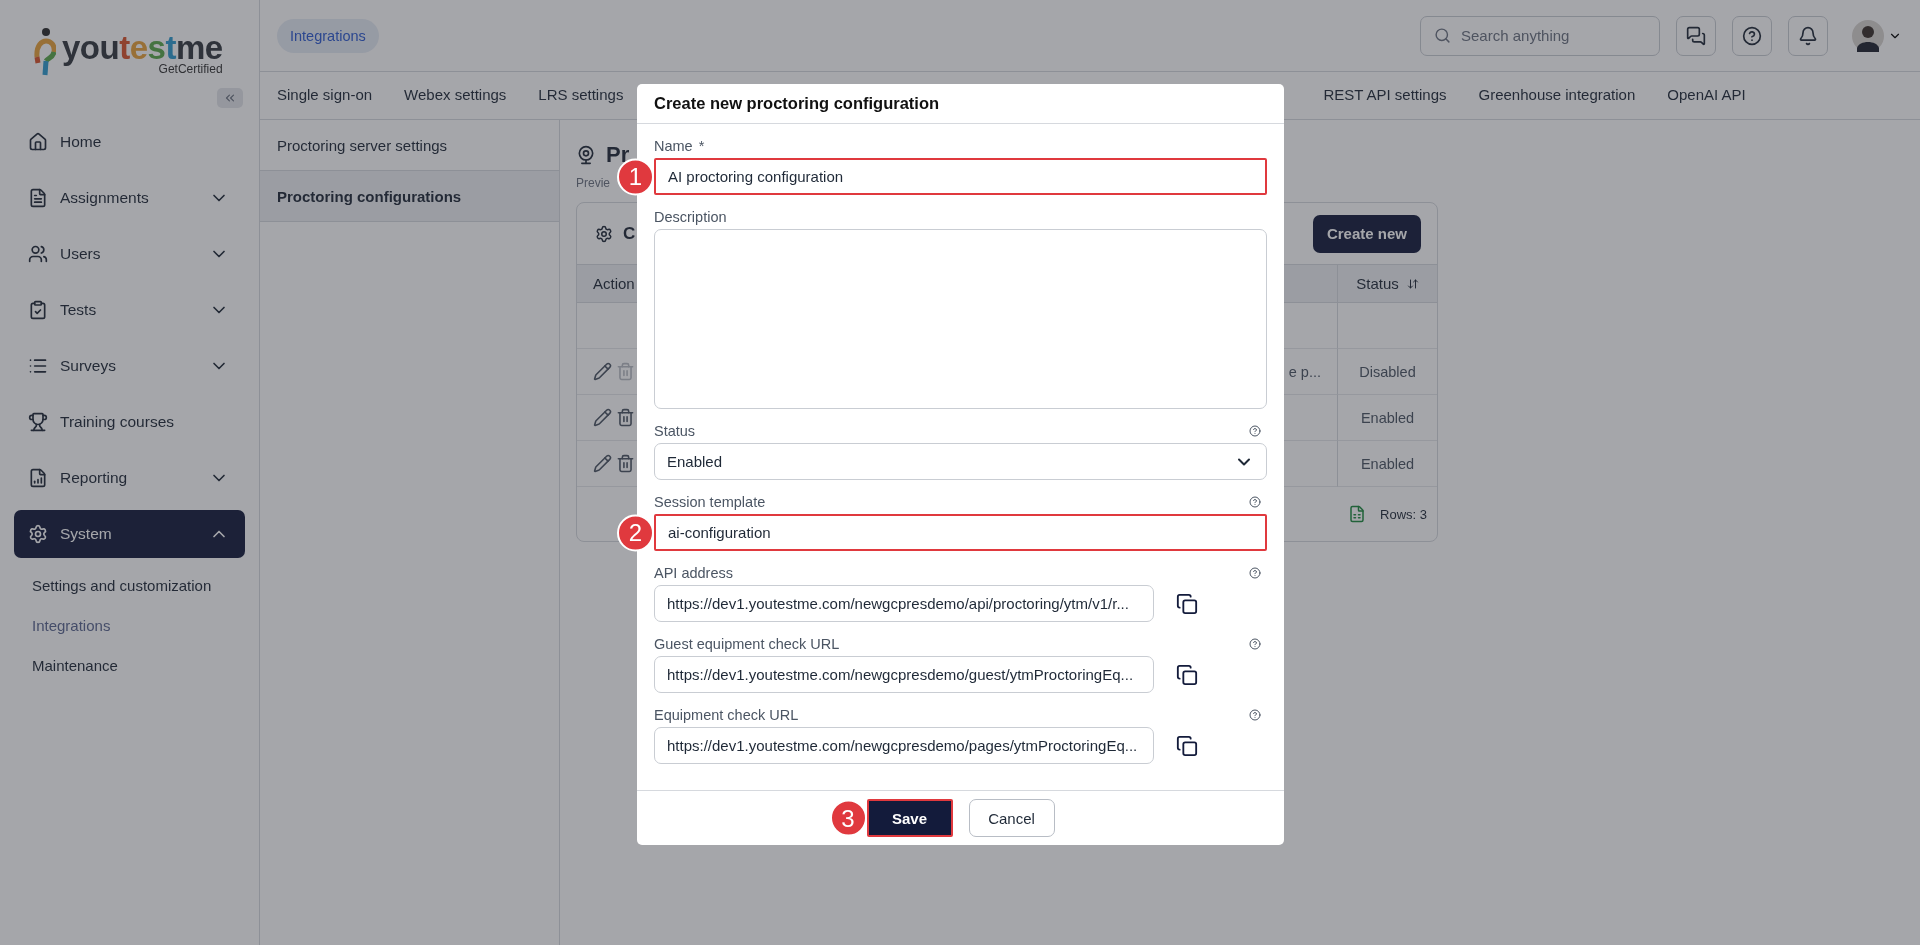  Describe the element at coordinates (129, 626) in the screenshot. I see `nav-subitem: Integrations` at that location.